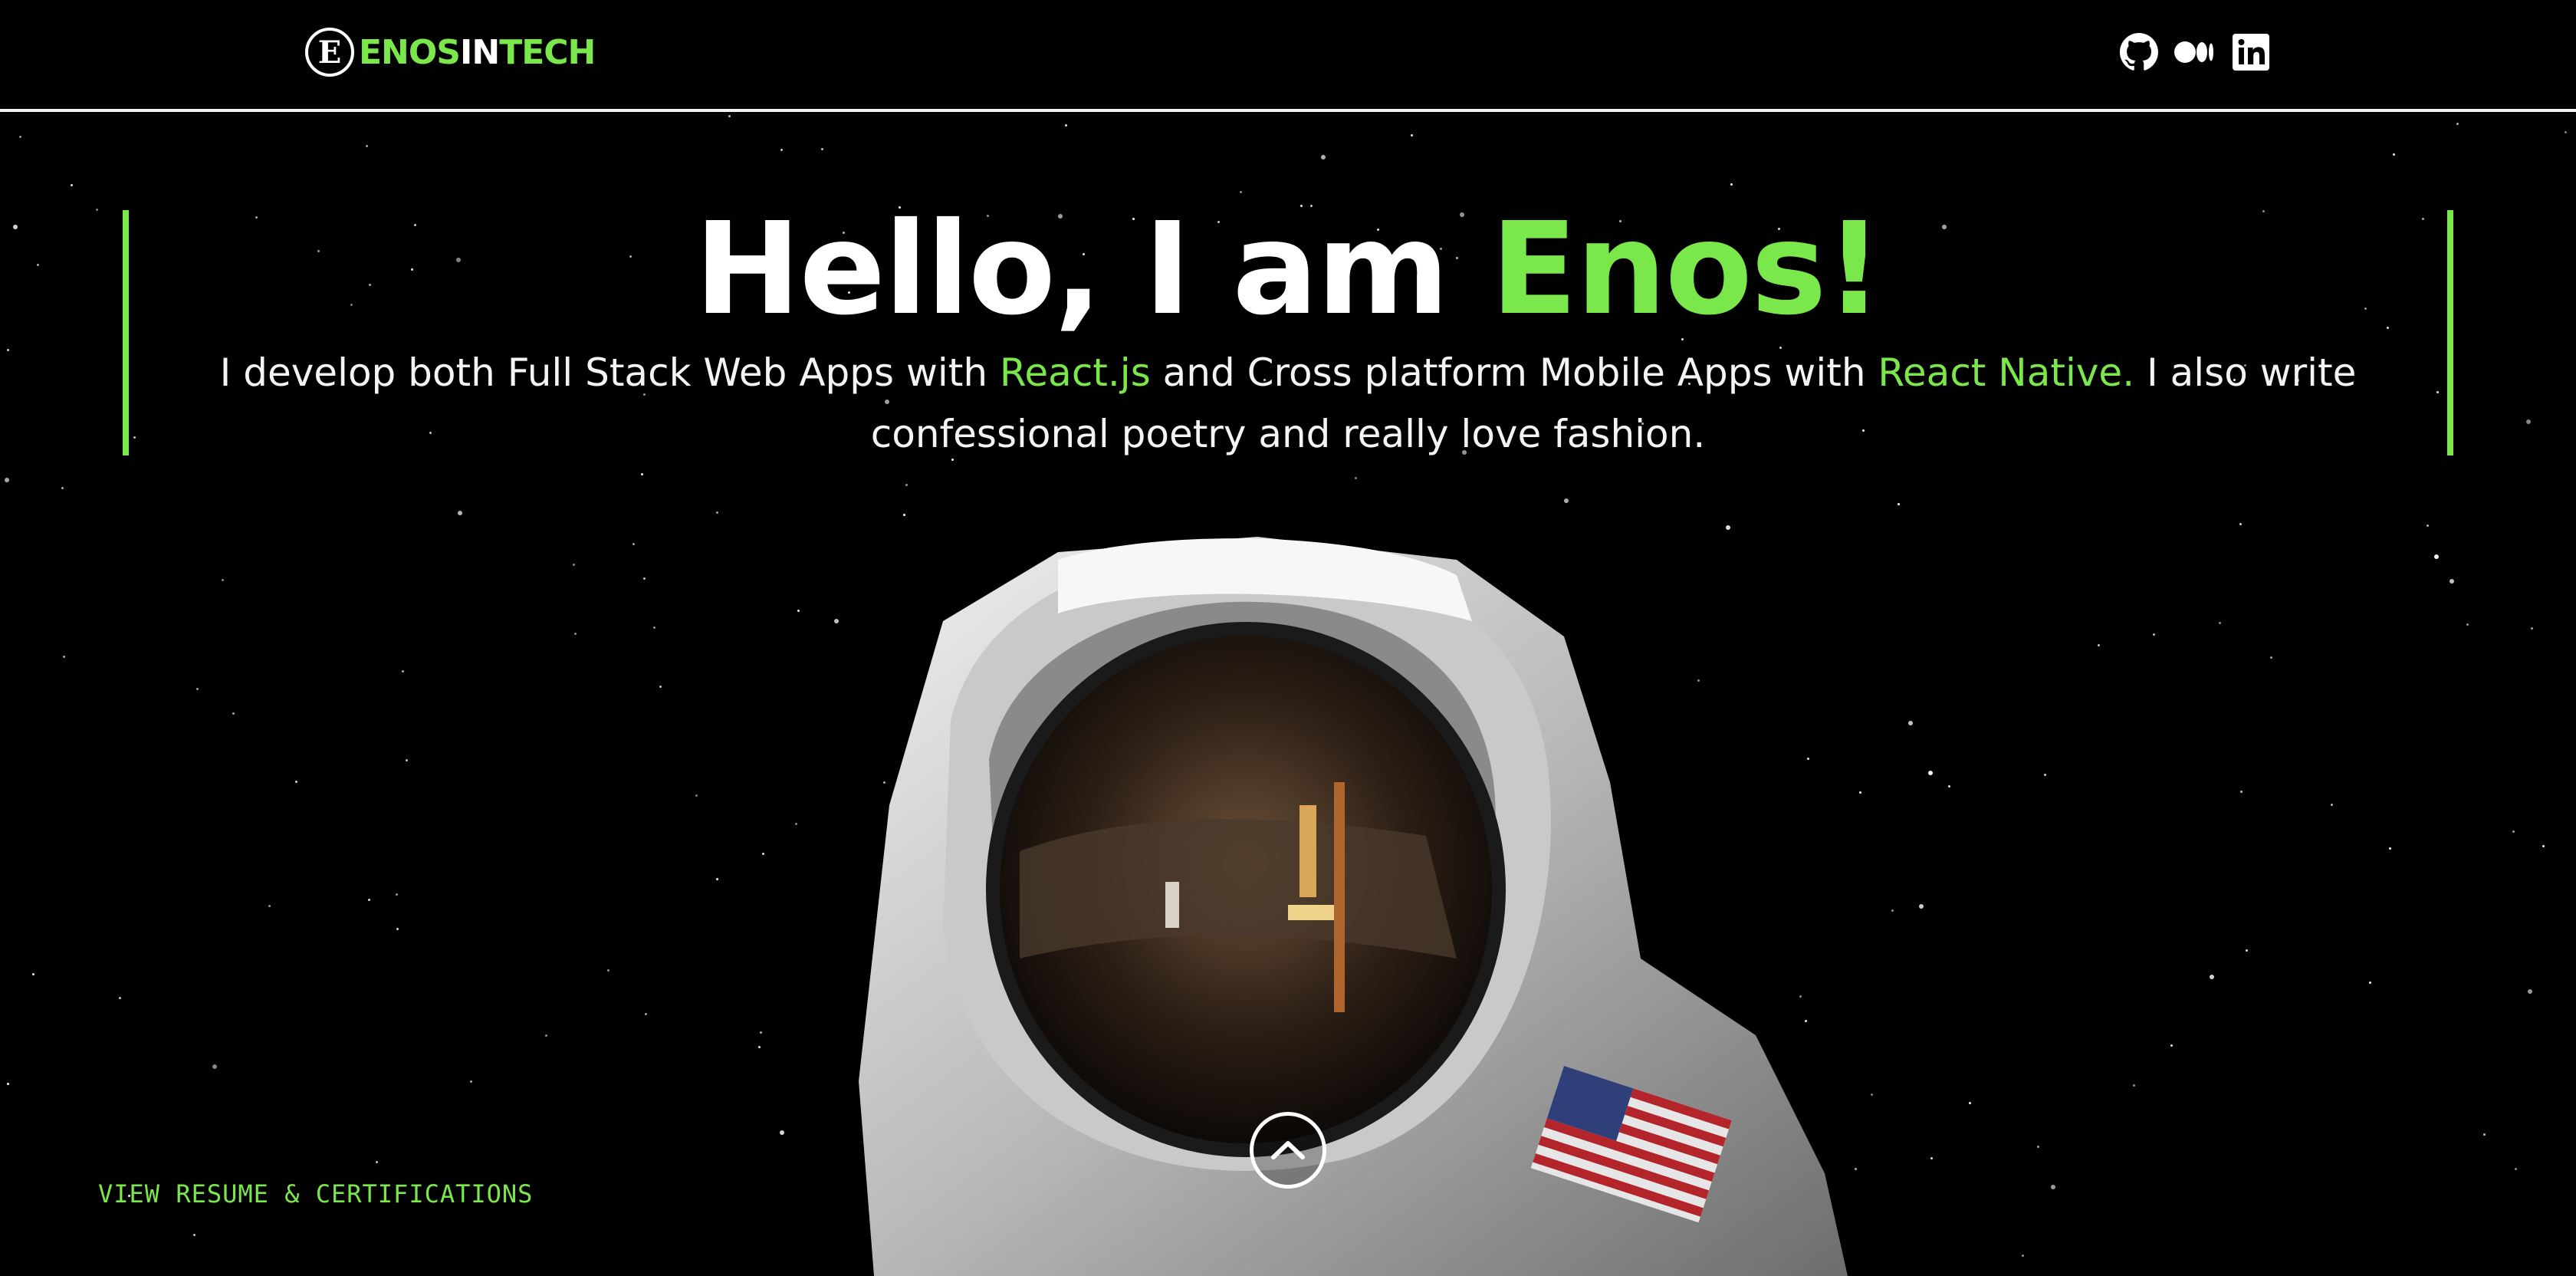  I want to click on site-header: E ENOSINTECH, so click(1288, 56).